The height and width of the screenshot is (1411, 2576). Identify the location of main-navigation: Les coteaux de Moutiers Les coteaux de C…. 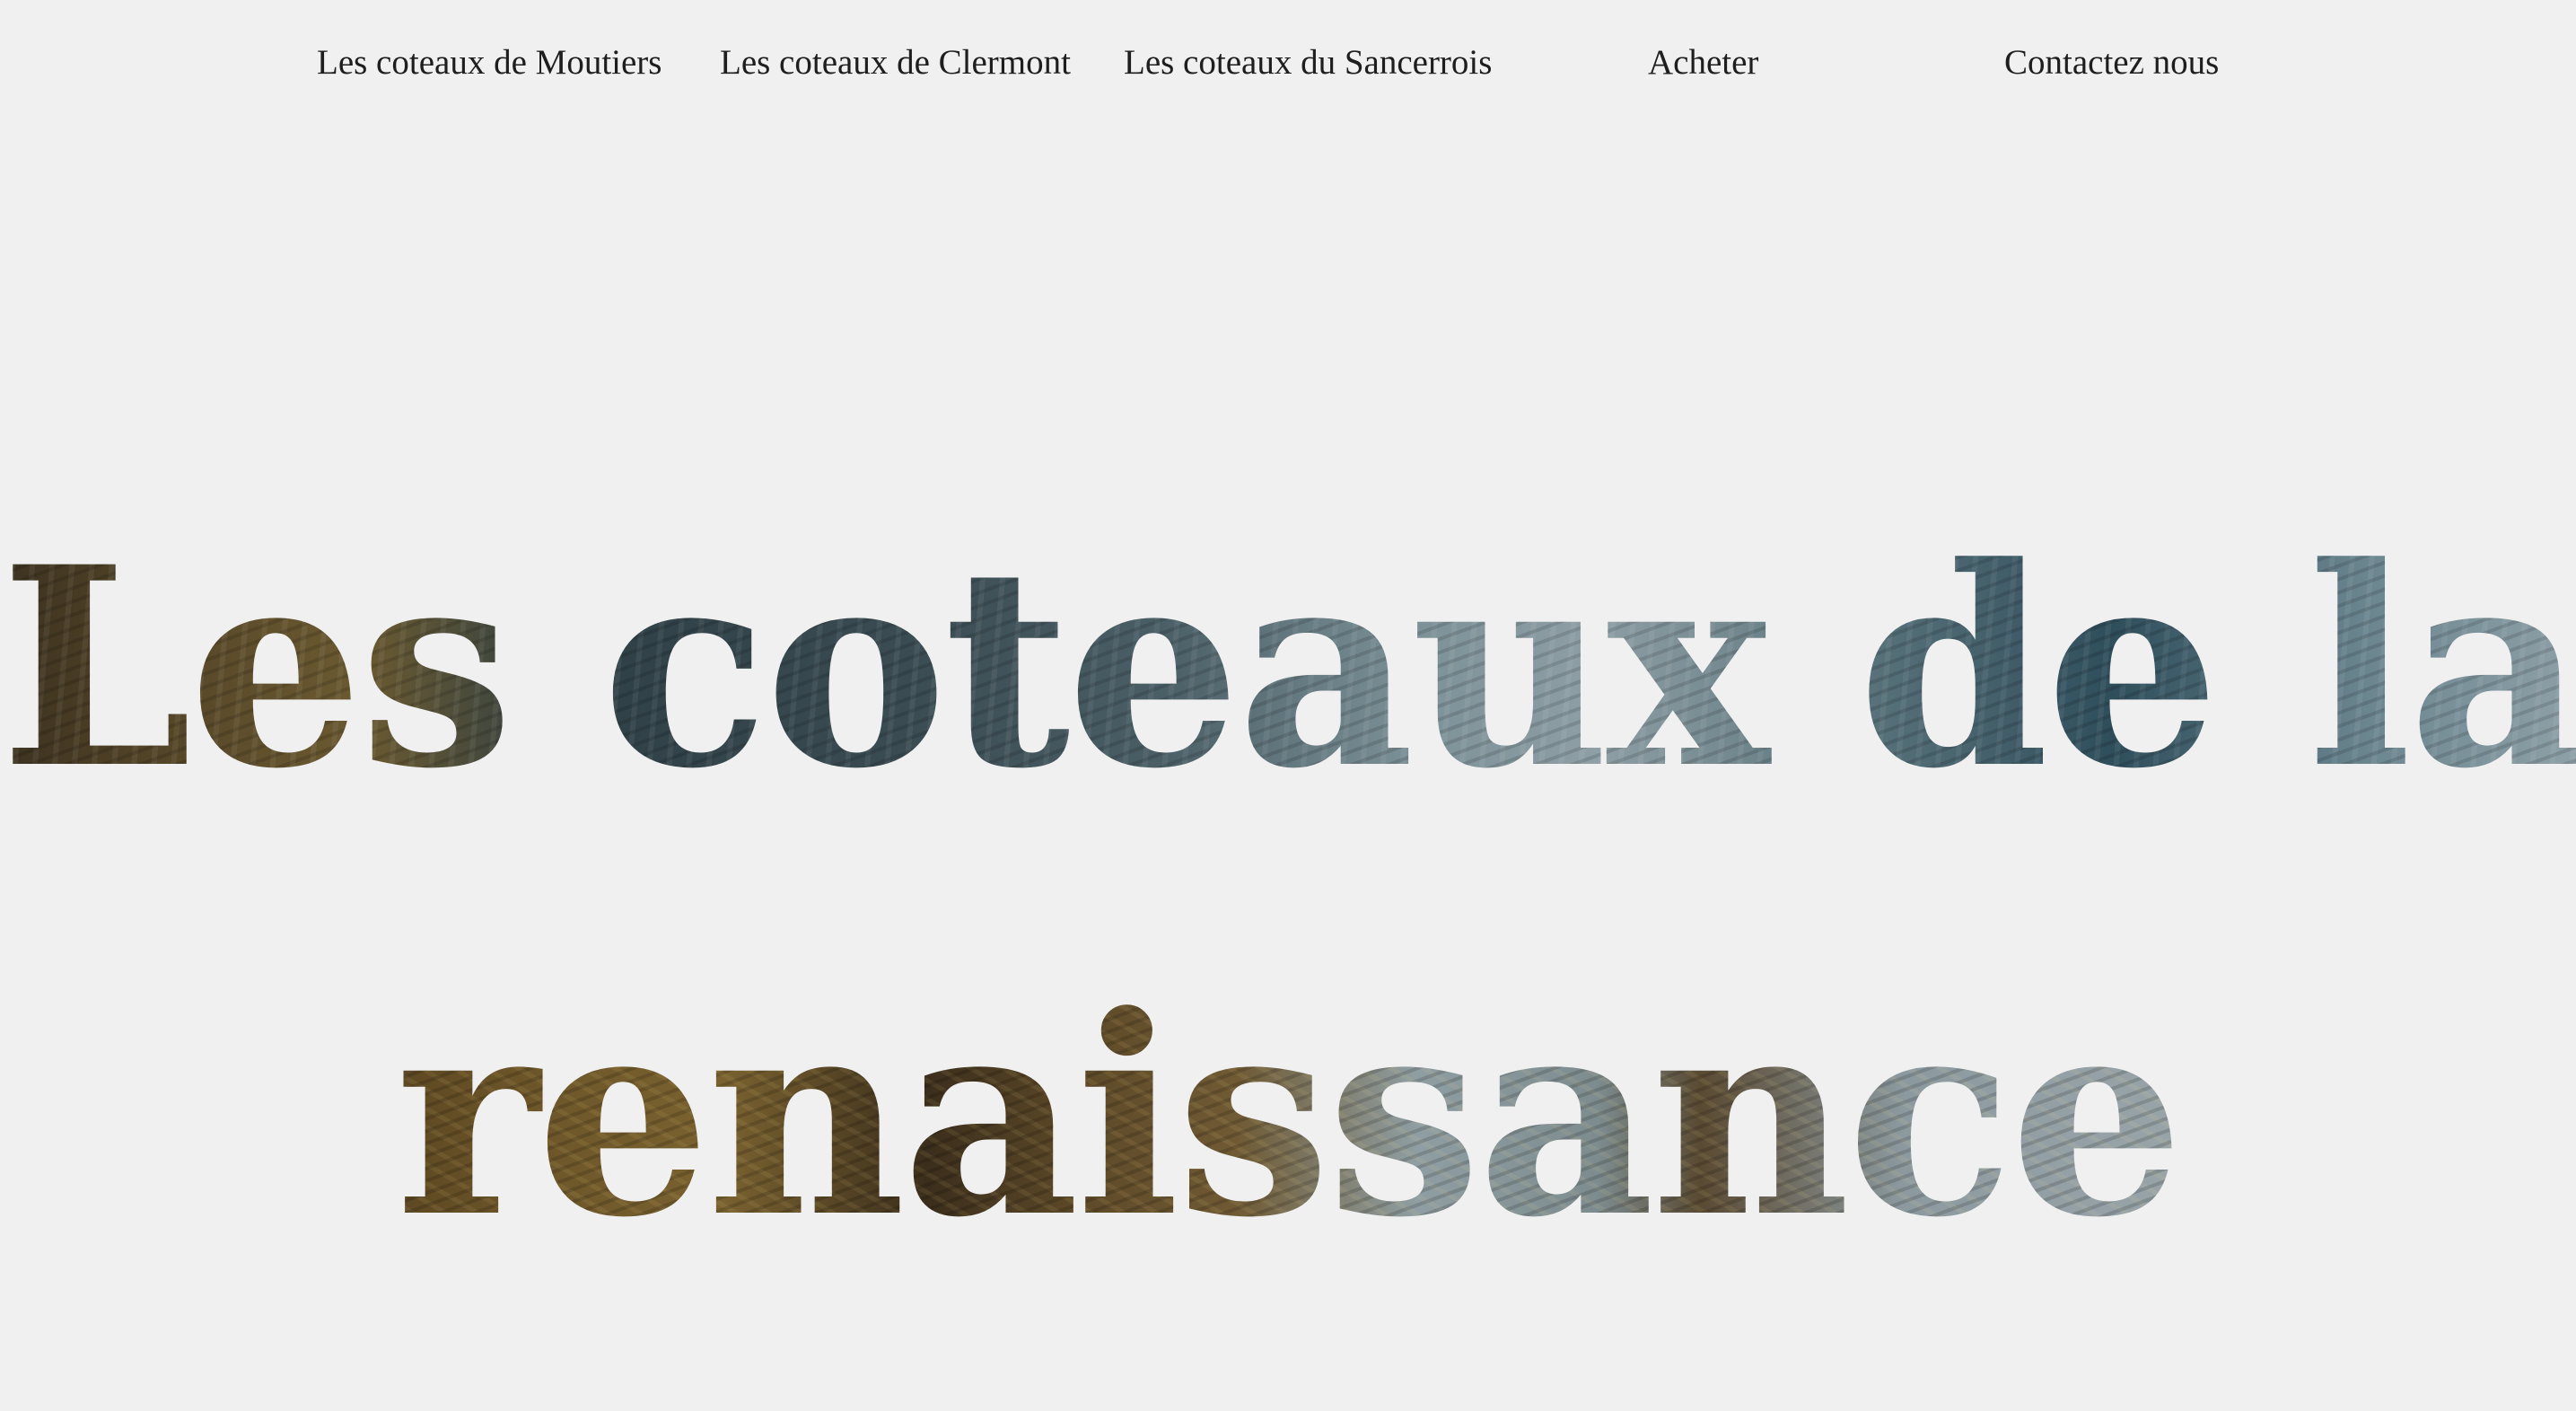
(1288, 63).